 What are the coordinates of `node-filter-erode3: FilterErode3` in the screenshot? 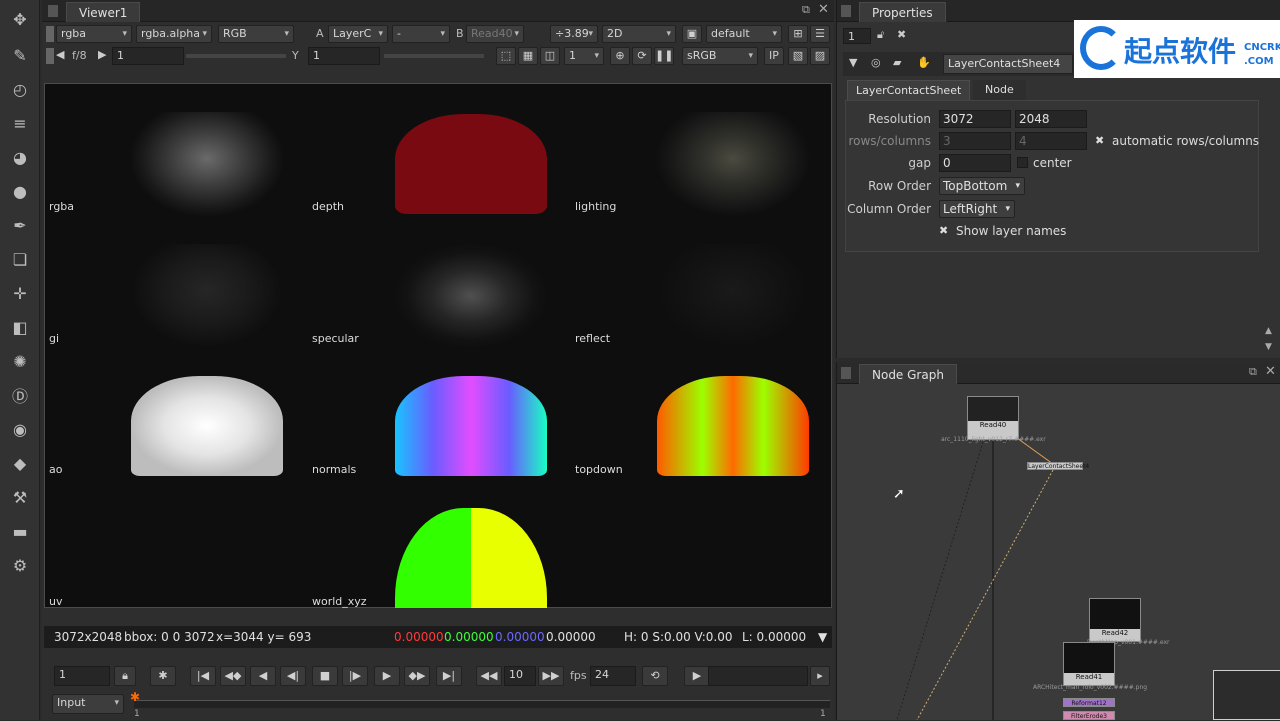 It's located at (1089, 715).